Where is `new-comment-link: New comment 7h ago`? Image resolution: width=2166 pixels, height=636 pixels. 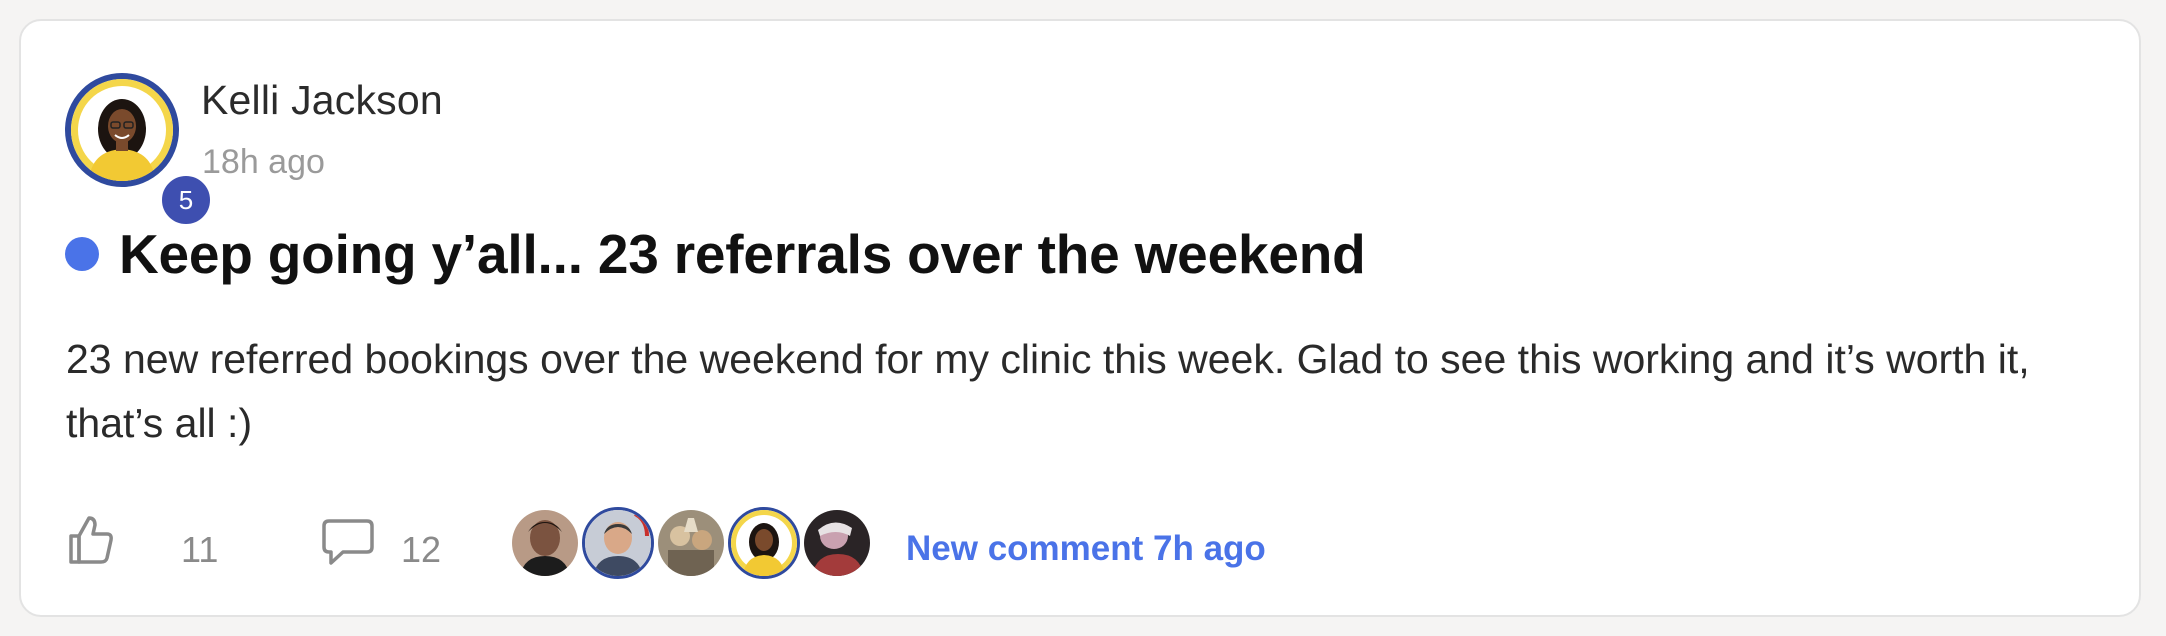 new-comment-link: New comment 7h ago is located at coordinates (1086, 549).